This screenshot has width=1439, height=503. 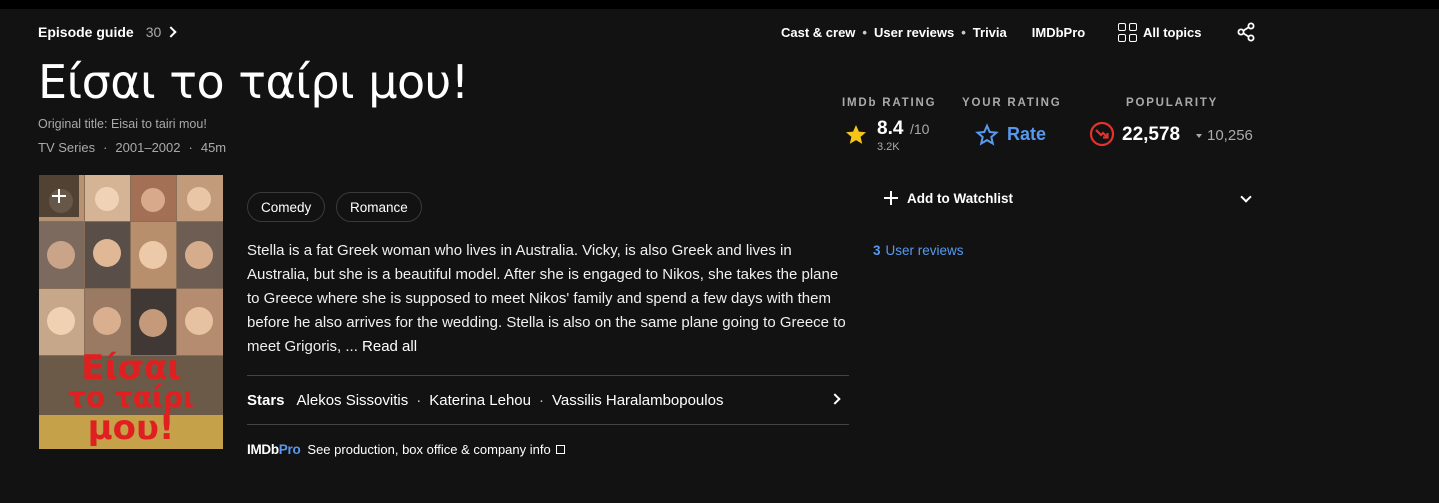 I want to click on chevron-down-icon, so click(x=1246, y=197).